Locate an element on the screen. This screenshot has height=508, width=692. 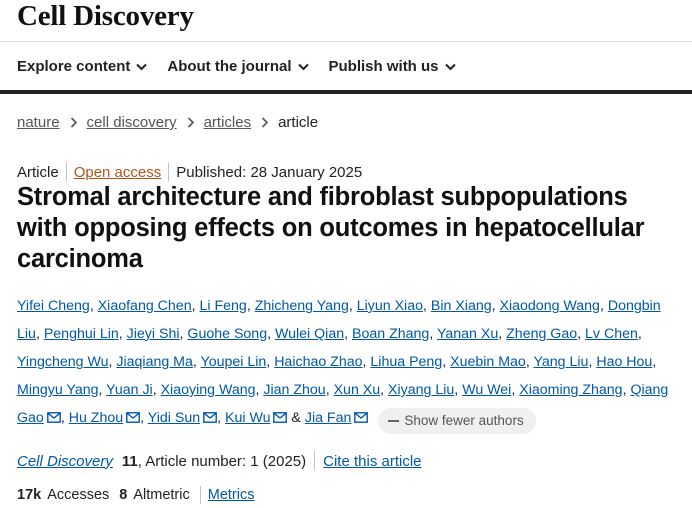
author-item: Xun Xu is located at coordinates (357, 390).